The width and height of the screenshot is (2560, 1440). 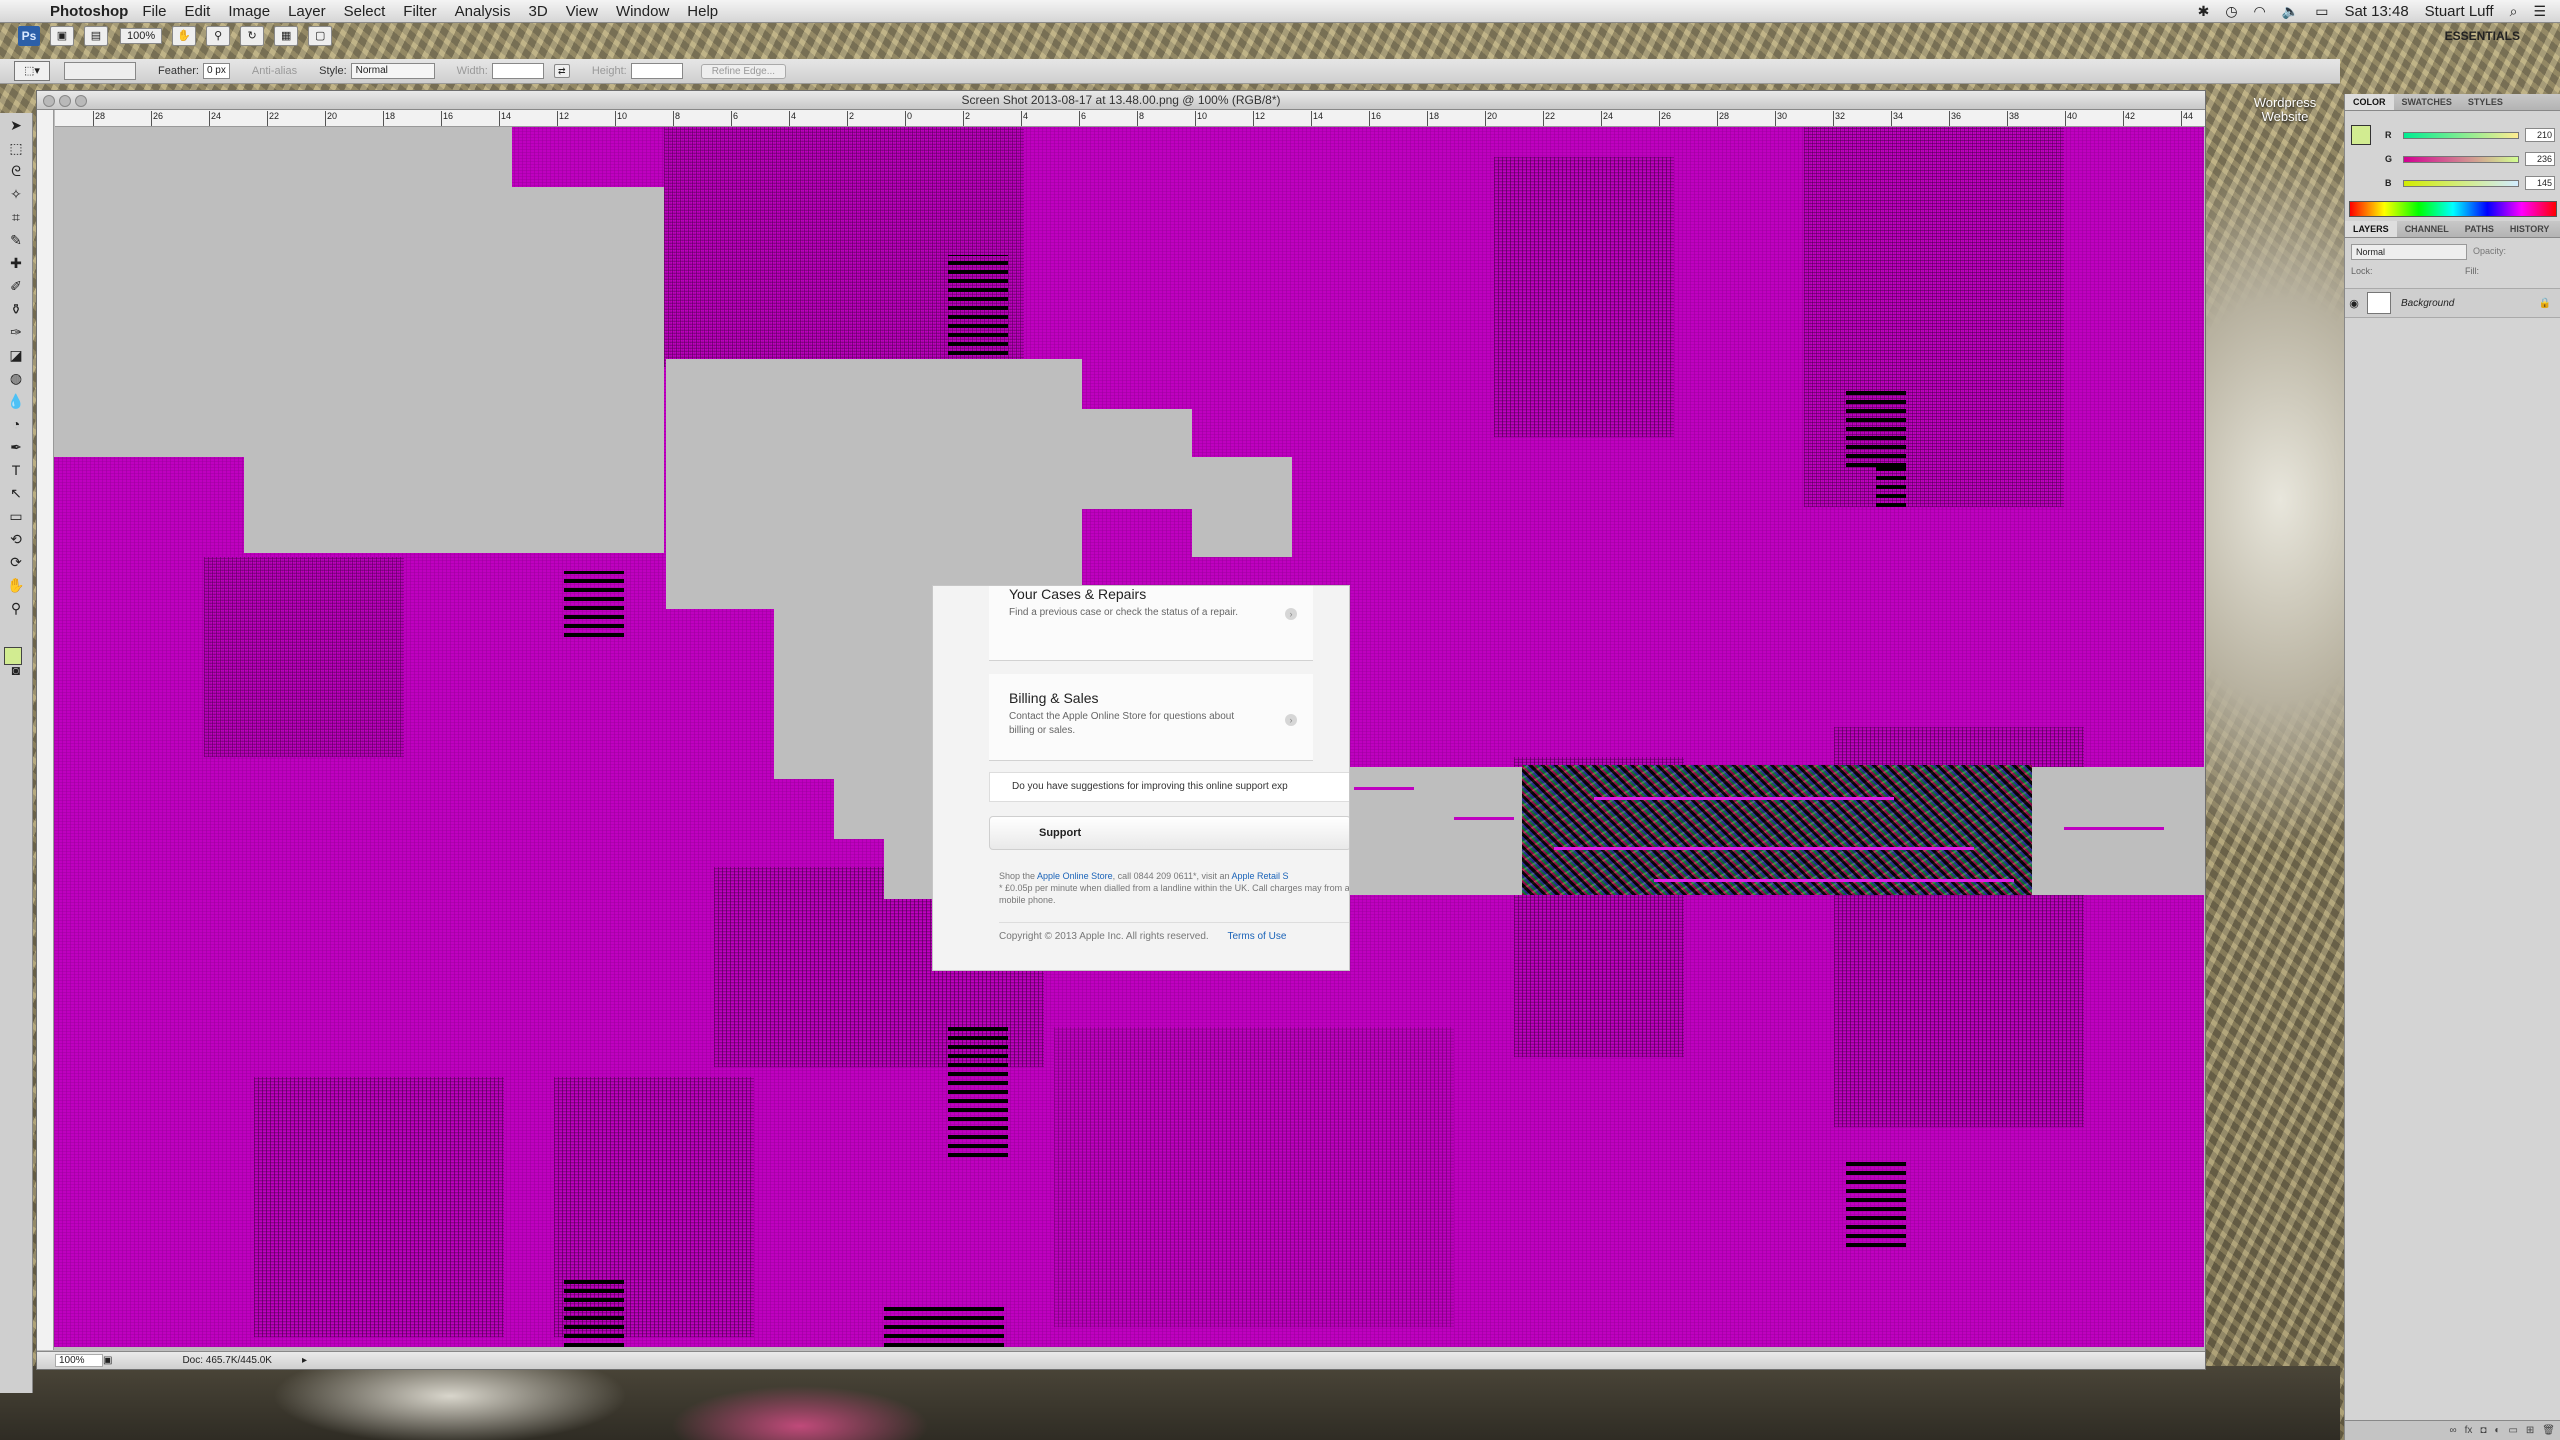 What do you see at coordinates (16, 401) in the screenshot?
I see `blur-tool-icon: 💧` at bounding box center [16, 401].